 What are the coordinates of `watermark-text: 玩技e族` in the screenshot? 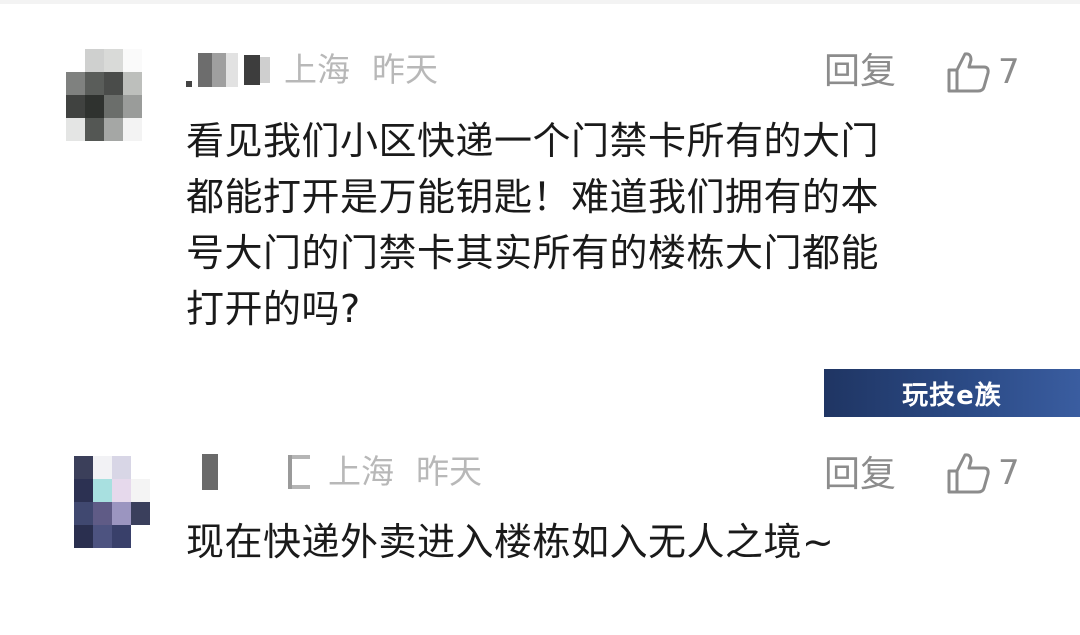 It's located at (952, 395).